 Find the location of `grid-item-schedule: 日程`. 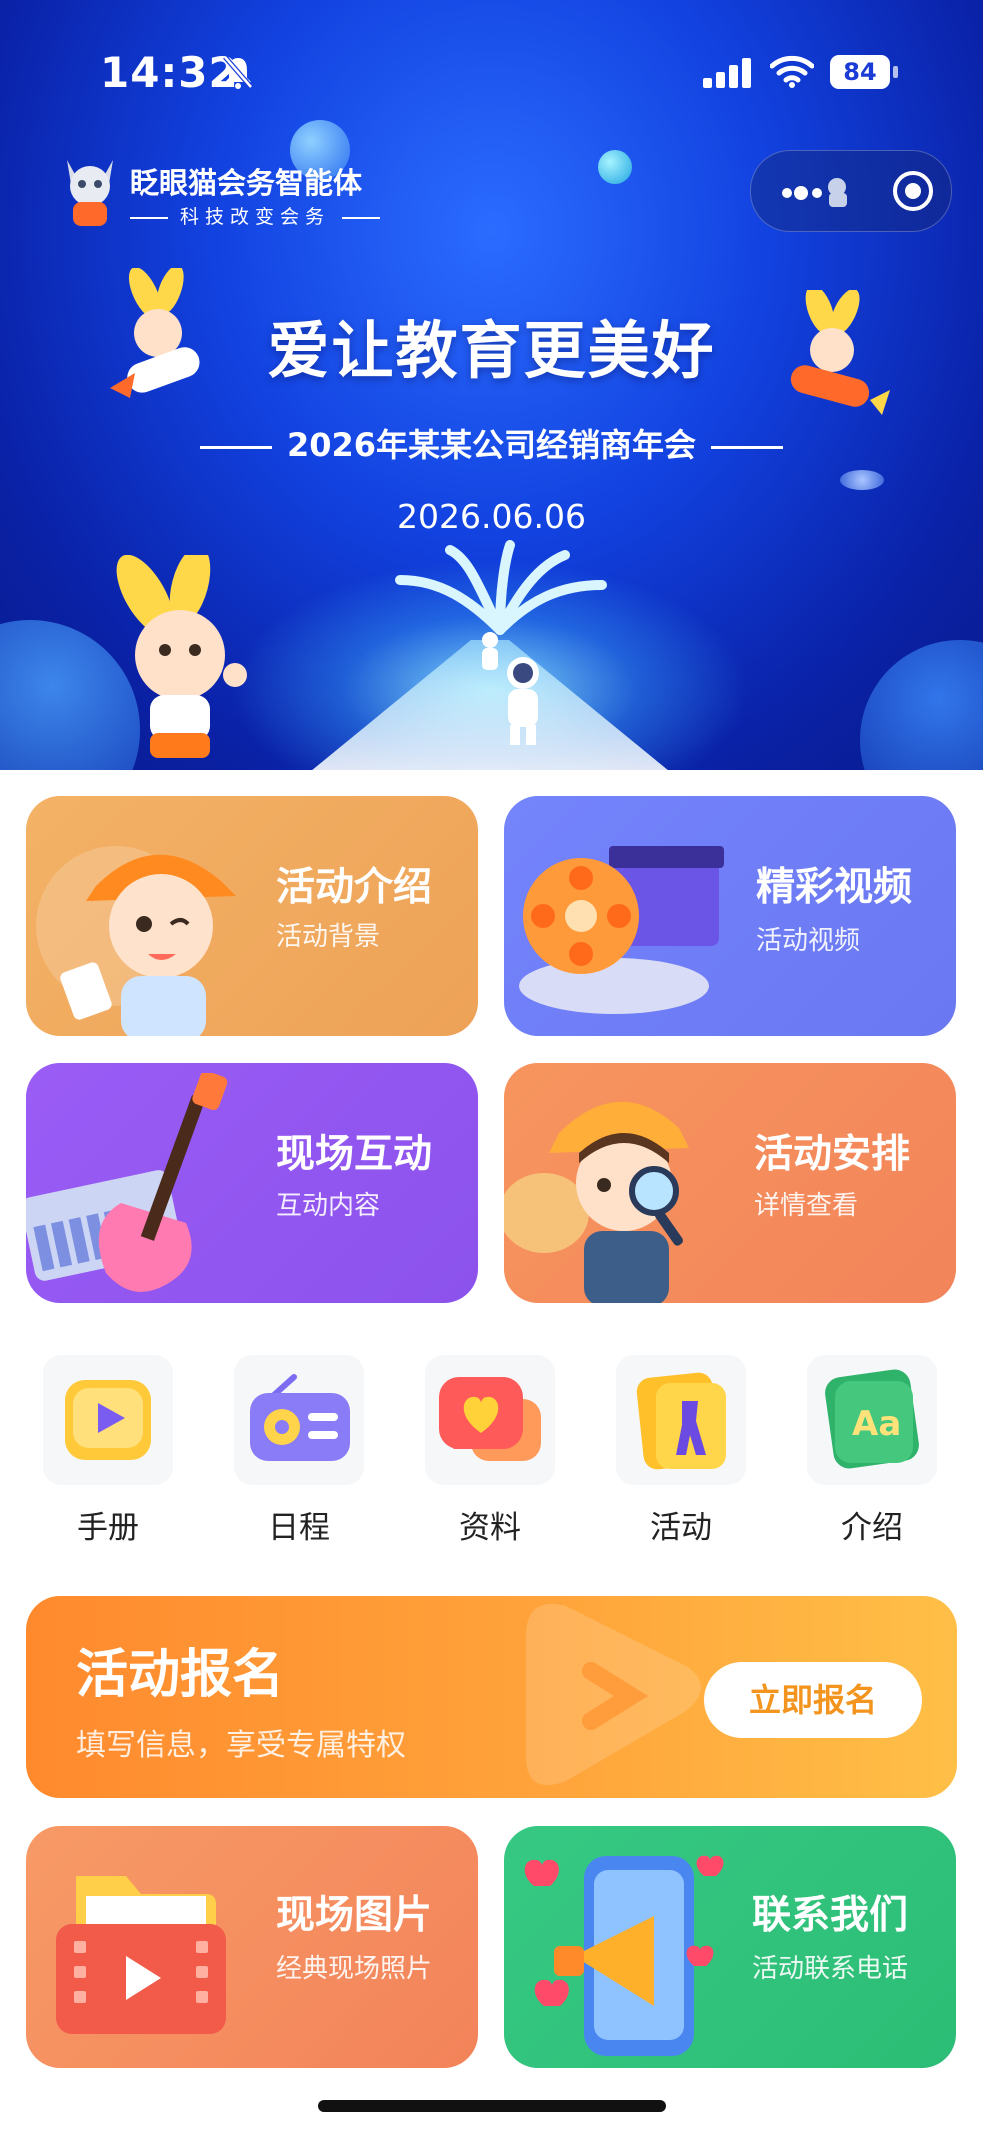

grid-item-schedule: 日程 is located at coordinates (301, 1455).